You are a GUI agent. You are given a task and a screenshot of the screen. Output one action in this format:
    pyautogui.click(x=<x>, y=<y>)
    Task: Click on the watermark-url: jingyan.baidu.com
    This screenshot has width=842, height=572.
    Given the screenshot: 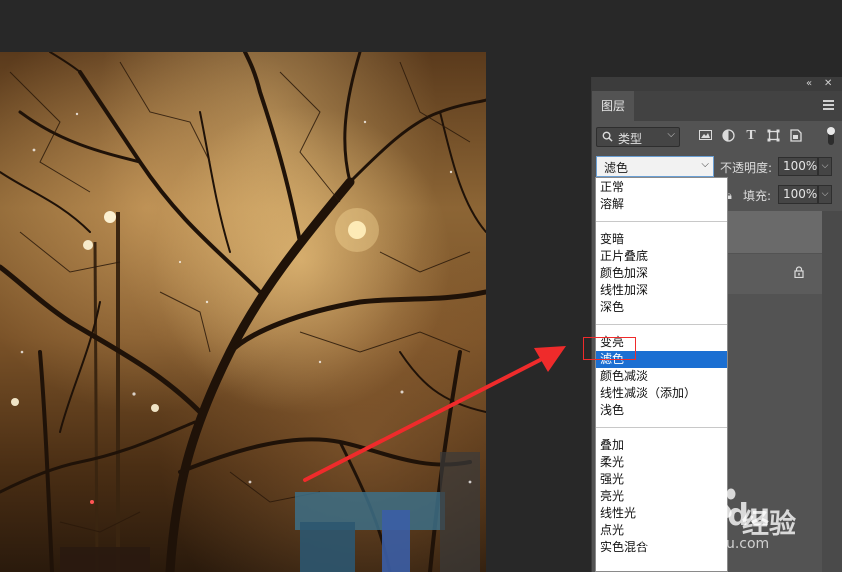 What is the action you would take?
    pyautogui.click(x=705, y=544)
    